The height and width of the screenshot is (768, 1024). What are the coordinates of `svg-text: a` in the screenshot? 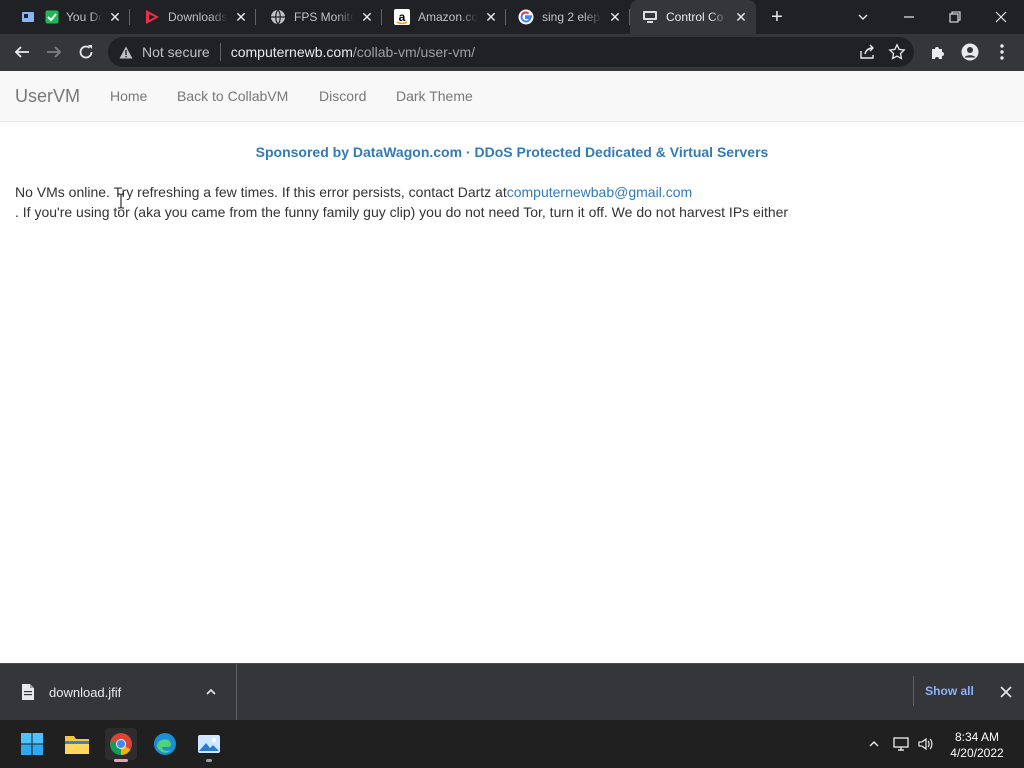 It's located at (402, 17).